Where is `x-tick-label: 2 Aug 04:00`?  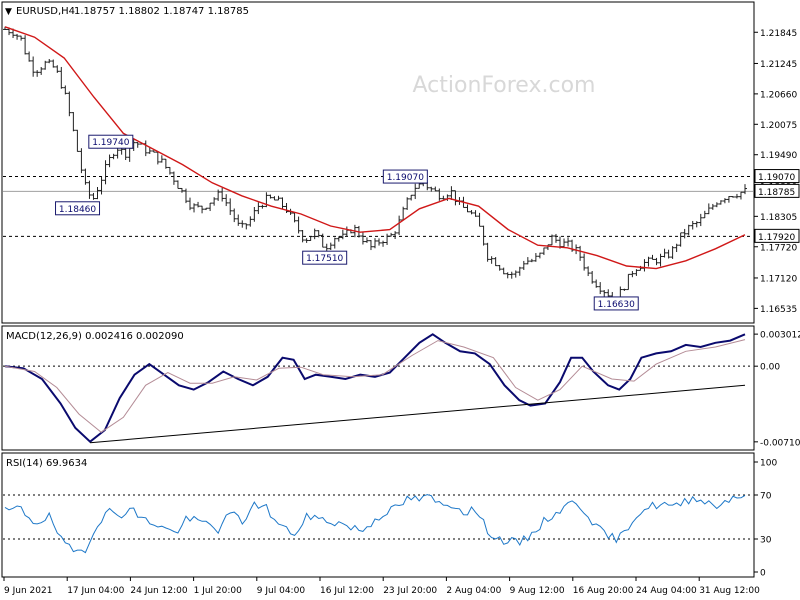
x-tick-label: 2 Aug 04:00 is located at coordinates (473, 591).